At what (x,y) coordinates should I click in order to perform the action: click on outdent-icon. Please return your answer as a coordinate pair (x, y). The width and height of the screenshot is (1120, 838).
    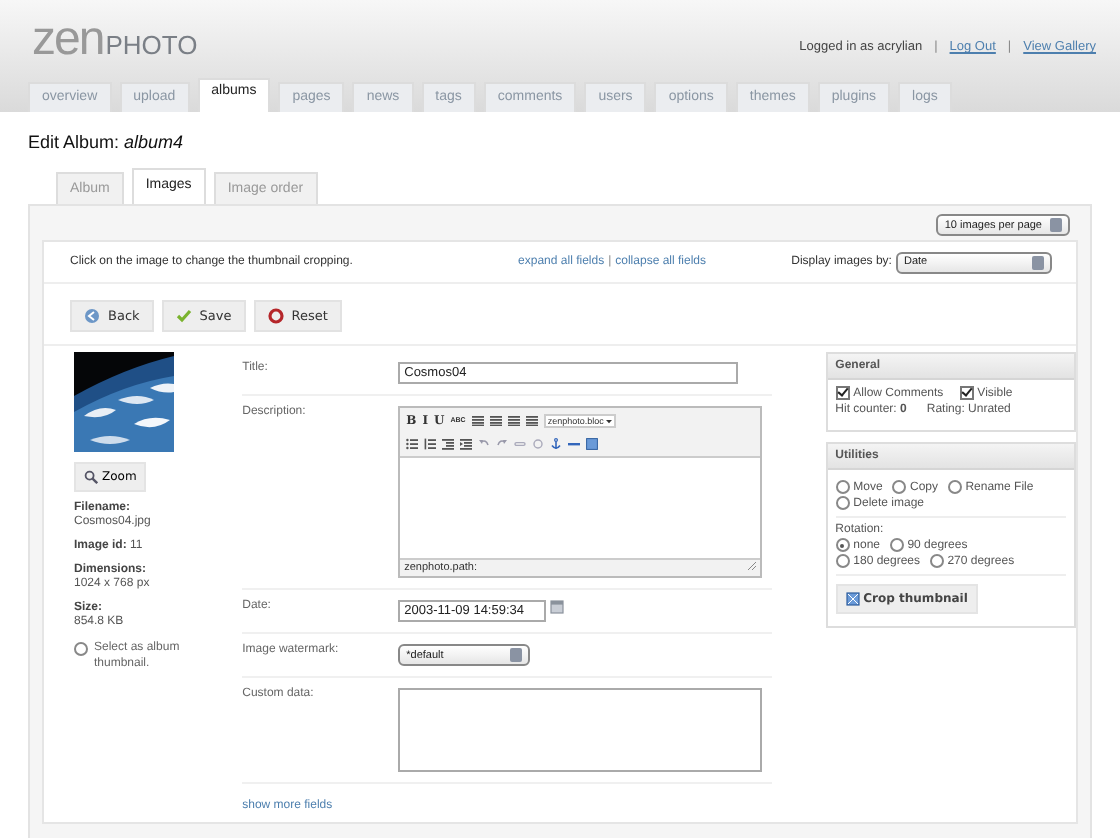
    Looking at the image, I should click on (448, 444).